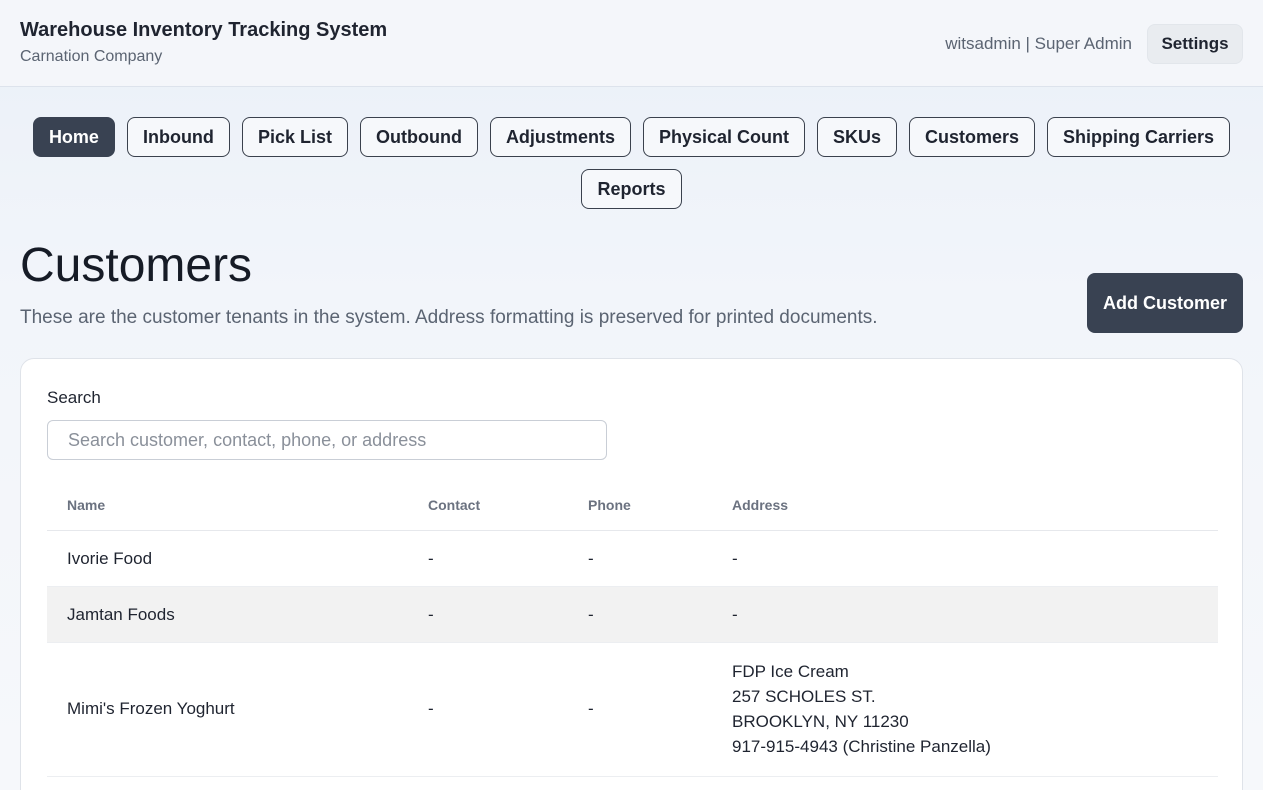  What do you see at coordinates (136, 265) in the screenshot?
I see `page-title: Customers` at bounding box center [136, 265].